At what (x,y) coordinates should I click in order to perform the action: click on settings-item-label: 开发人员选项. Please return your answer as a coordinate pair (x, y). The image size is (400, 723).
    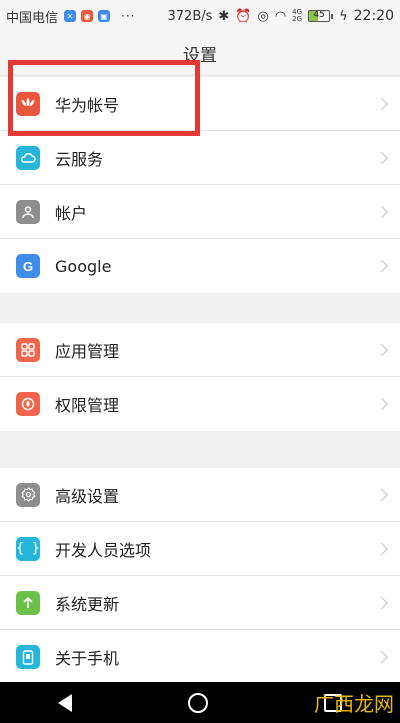
    Looking at the image, I should click on (103, 550).